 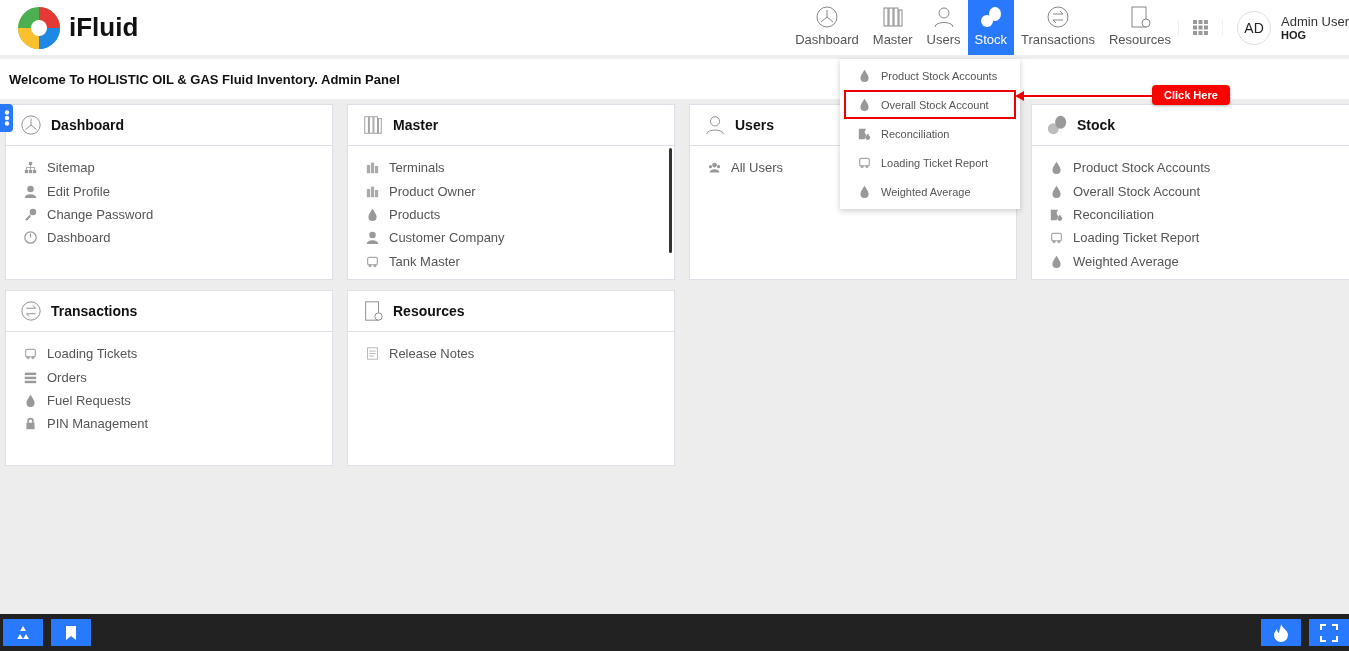 What do you see at coordinates (204, 79) in the screenshot?
I see `welcome-text: Welcome To HOLISTIC OIL & GAS Fluid Inventory. Admin Panel` at bounding box center [204, 79].